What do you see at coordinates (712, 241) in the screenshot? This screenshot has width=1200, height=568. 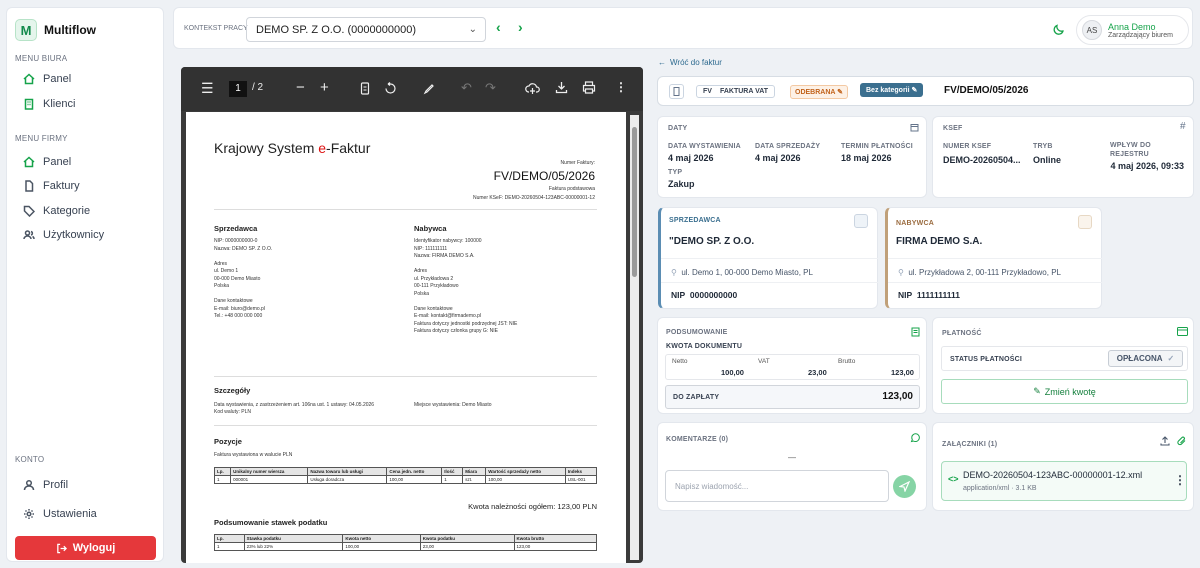 I see `seller-name: "DEMO SP. Z O.O.` at bounding box center [712, 241].